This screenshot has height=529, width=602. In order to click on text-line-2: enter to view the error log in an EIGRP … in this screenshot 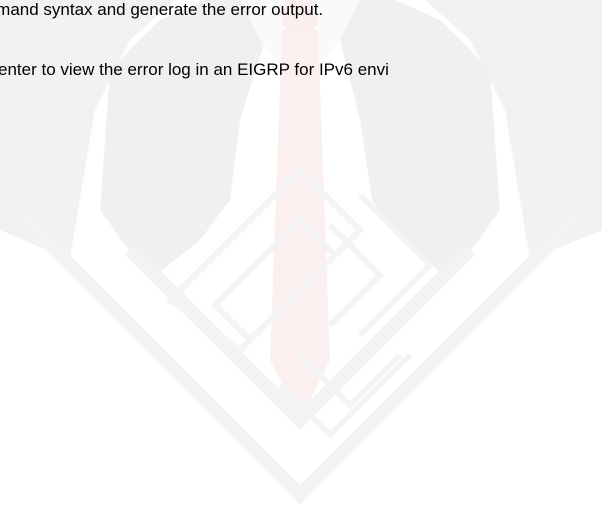, I will do `click(194, 69)`.